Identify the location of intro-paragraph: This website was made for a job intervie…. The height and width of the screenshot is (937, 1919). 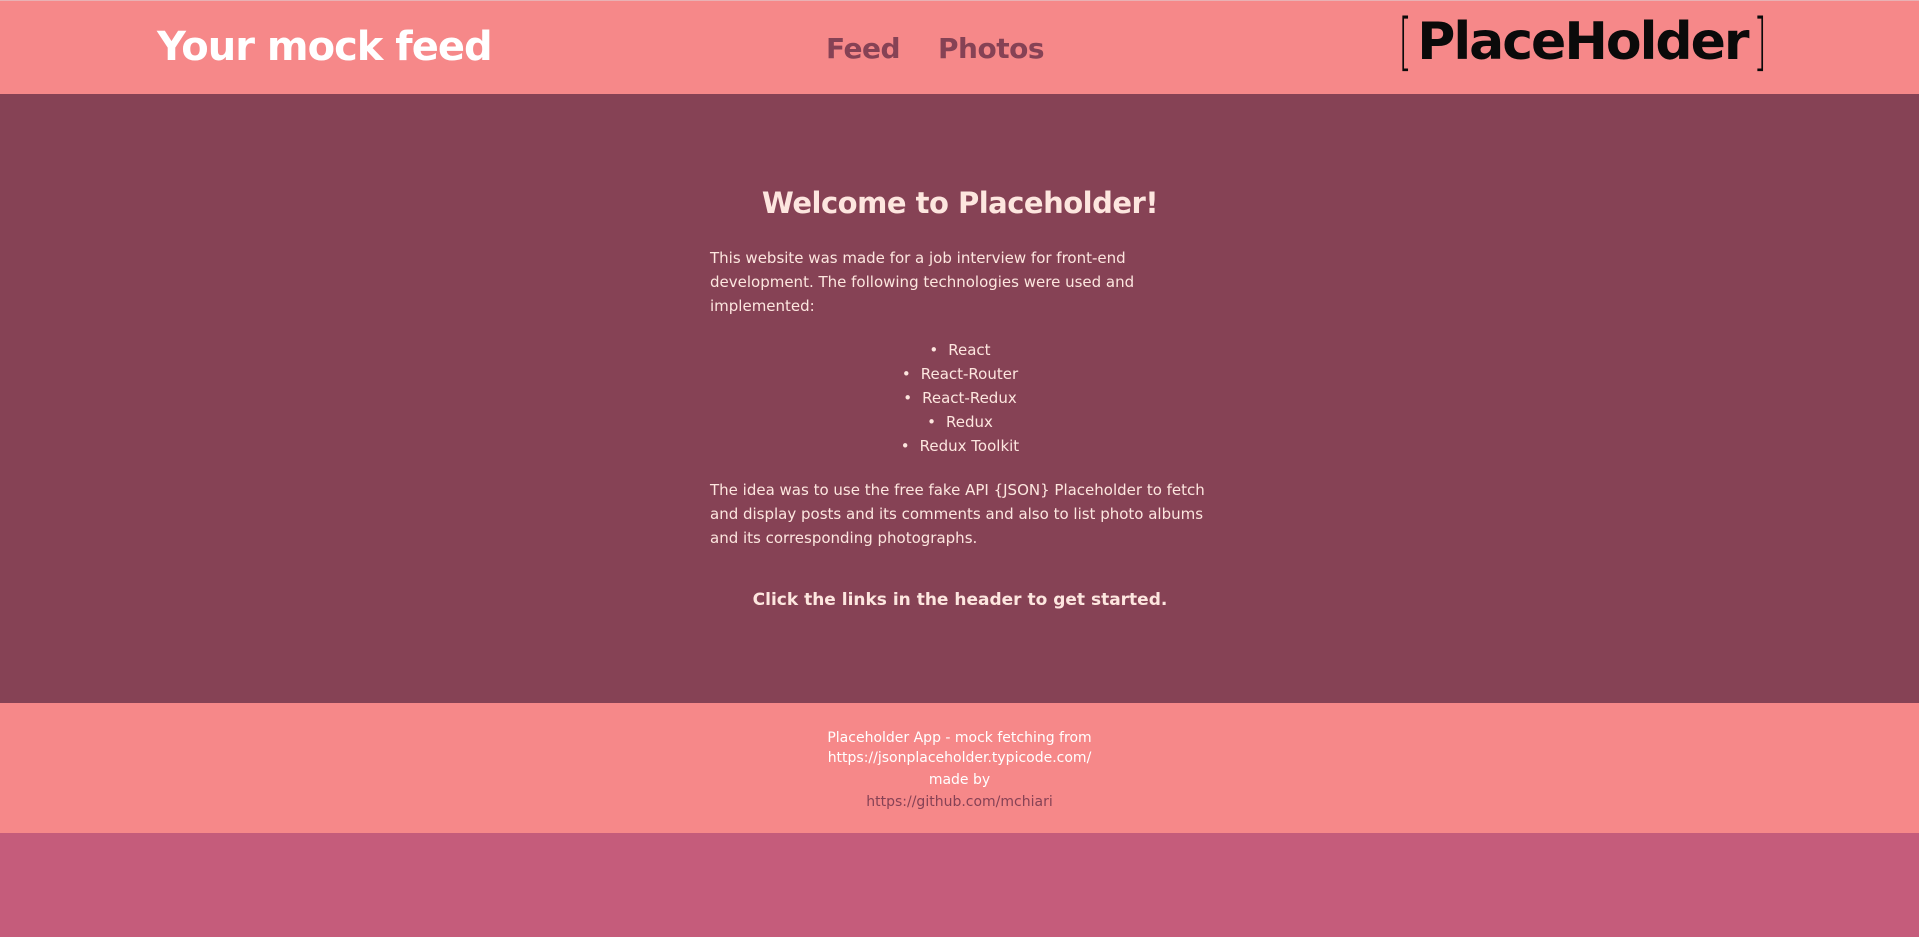
(922, 282).